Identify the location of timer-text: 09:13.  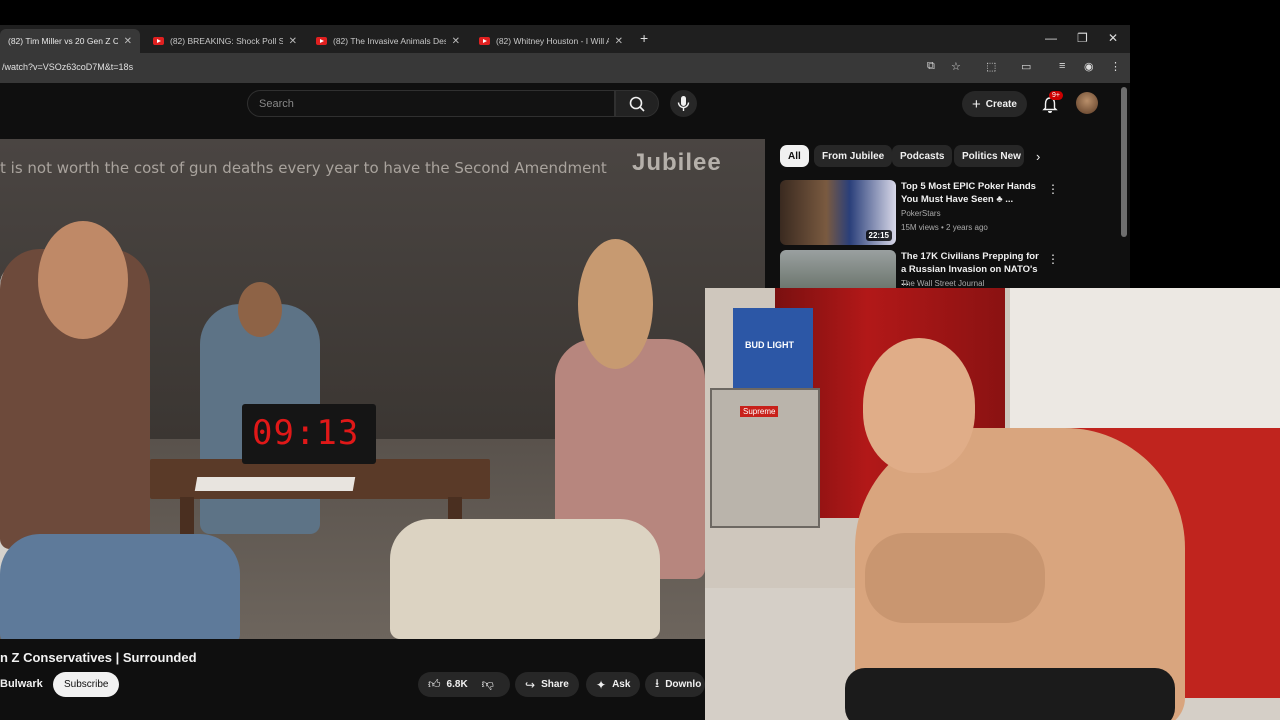
(306, 433).